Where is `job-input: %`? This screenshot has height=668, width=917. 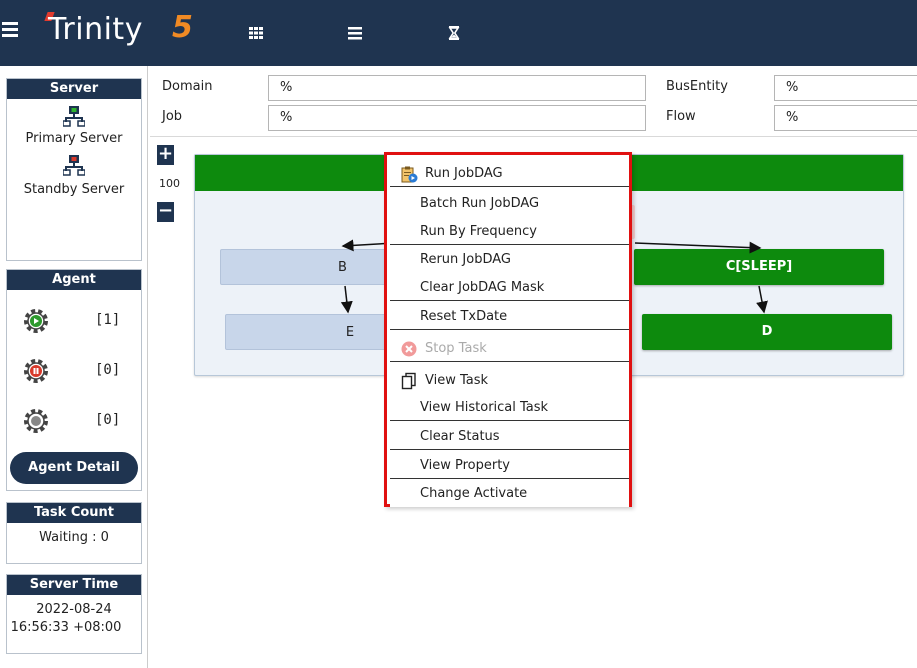 job-input: % is located at coordinates (457, 118).